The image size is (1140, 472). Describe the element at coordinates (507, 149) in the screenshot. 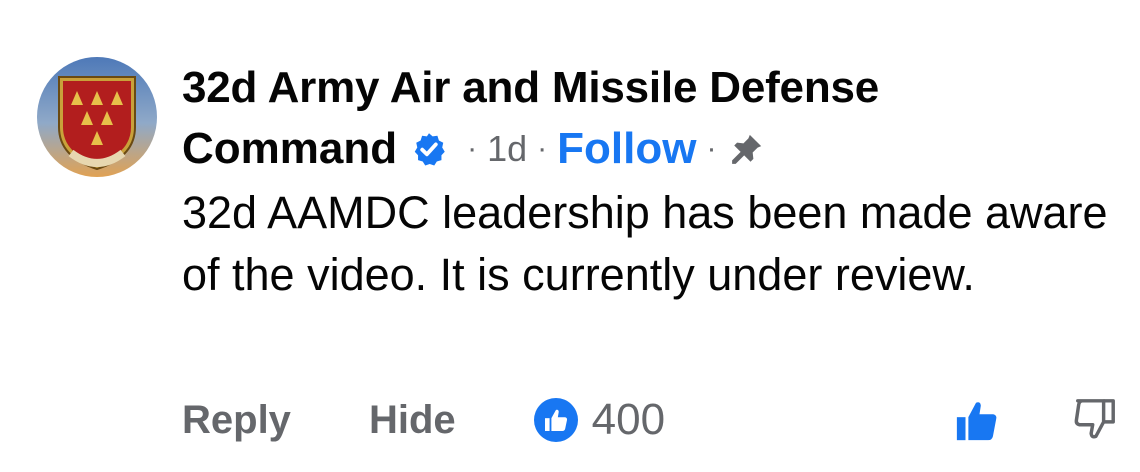

I see `timestamp: 1d` at that location.